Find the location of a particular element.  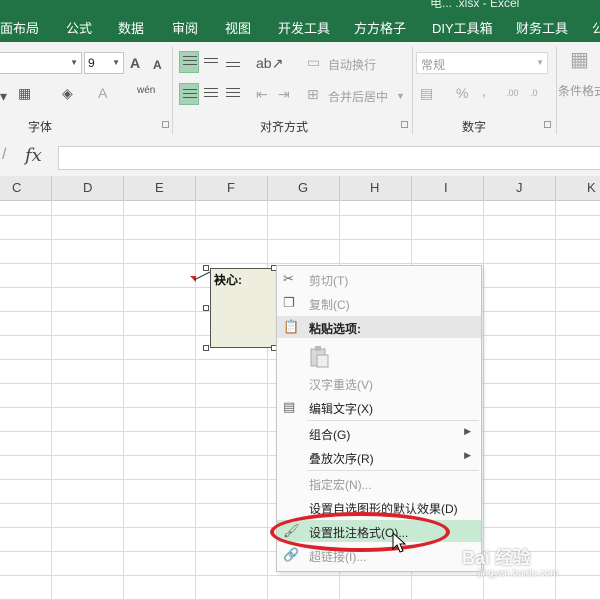

decrease-indent-icon: ⇤ is located at coordinates (262, 94).